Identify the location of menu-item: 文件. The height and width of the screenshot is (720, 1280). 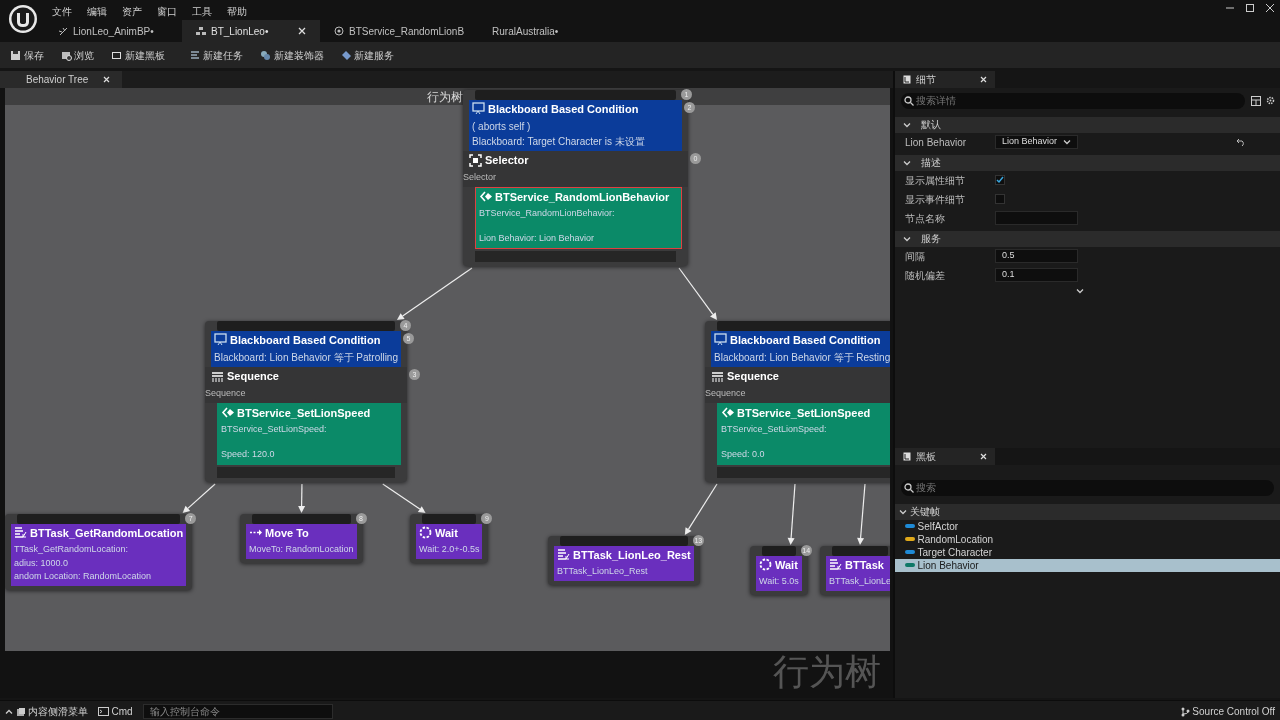
(62, 11).